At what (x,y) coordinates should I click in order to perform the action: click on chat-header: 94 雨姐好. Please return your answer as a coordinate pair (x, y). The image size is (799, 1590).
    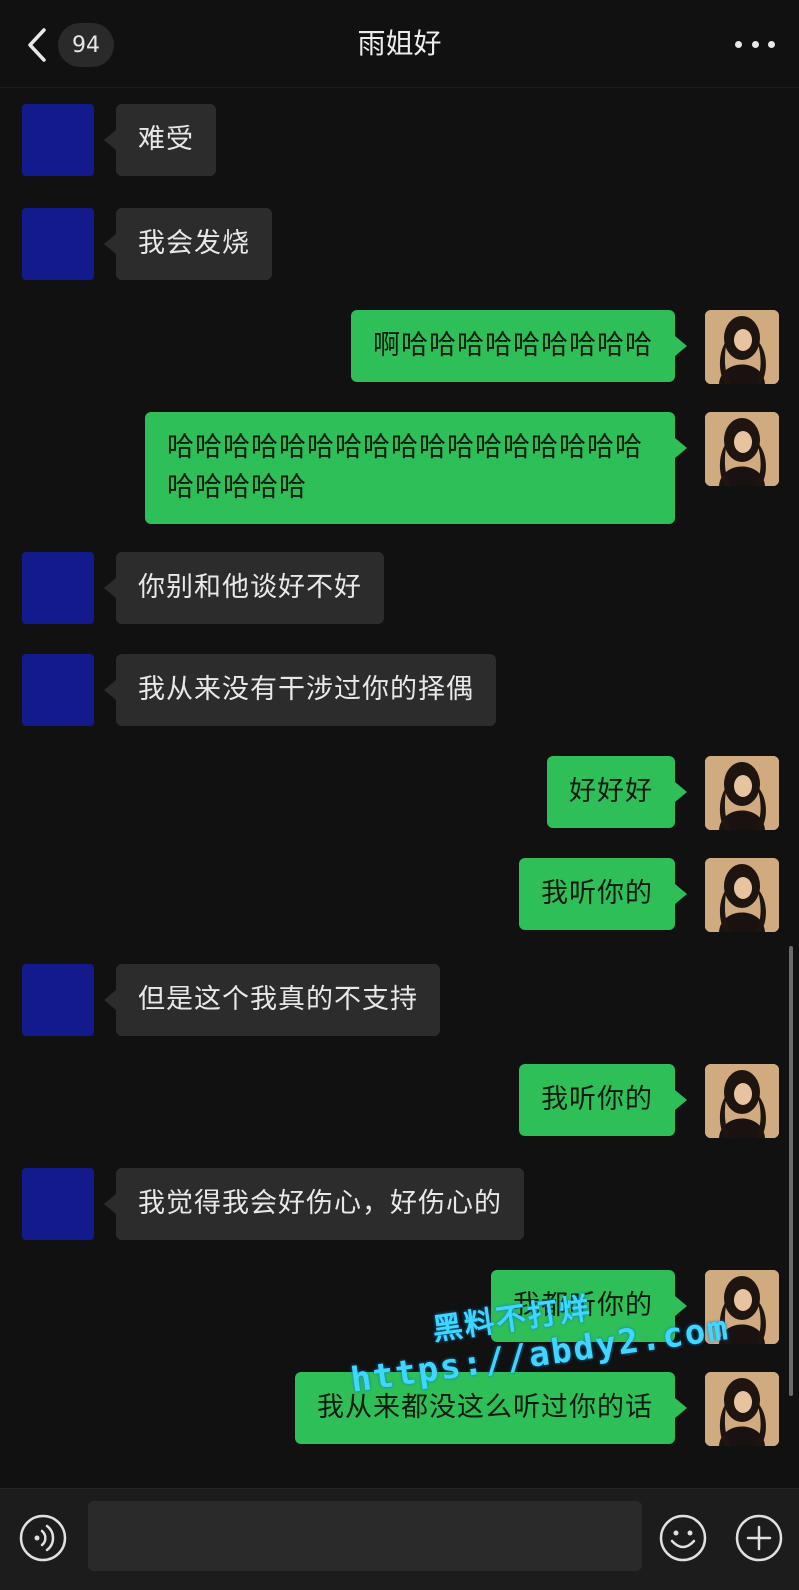
    Looking at the image, I should click on (399, 44).